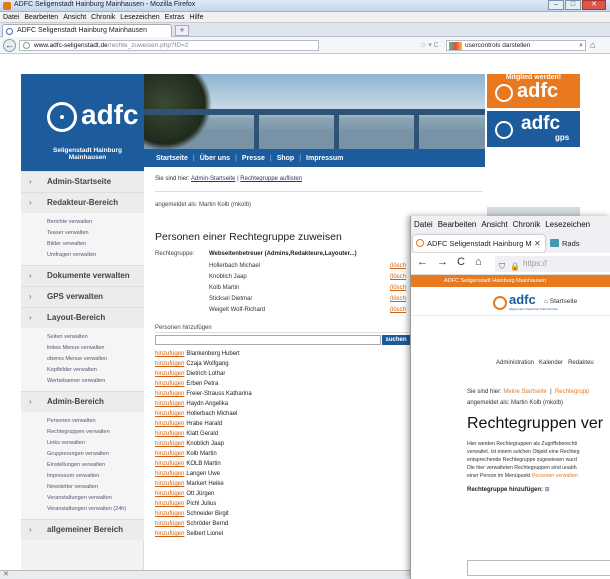 The width and height of the screenshot is (610, 579). I want to click on back-icon: ←, so click(422, 262).